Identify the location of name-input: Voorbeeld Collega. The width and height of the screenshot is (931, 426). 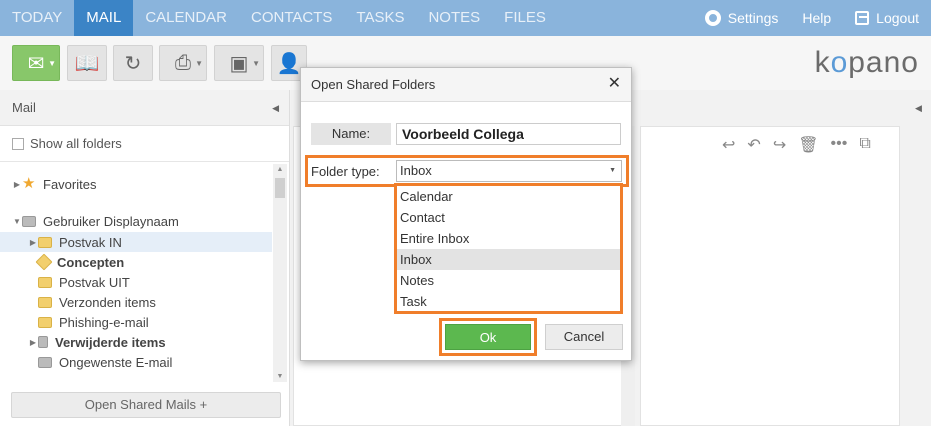
(508, 134).